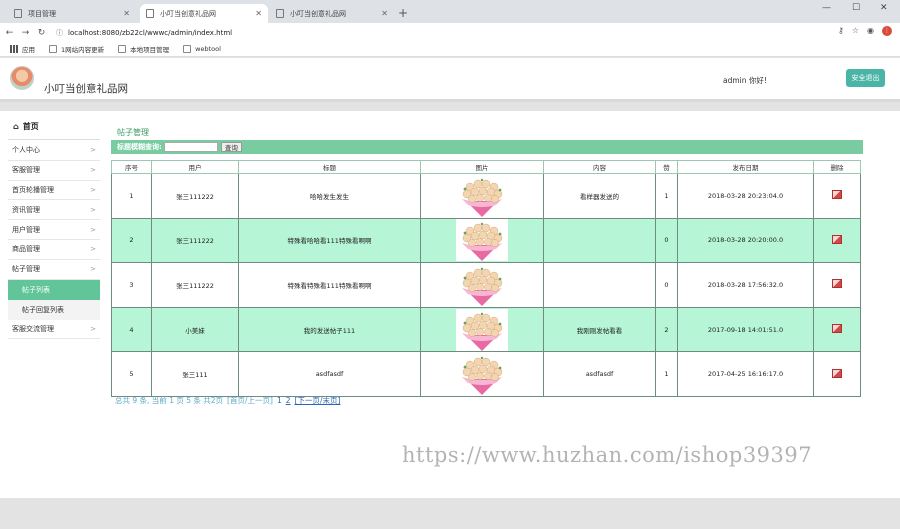 This screenshot has height=529, width=900. I want to click on maximize-icon: ☐, so click(856, 8).